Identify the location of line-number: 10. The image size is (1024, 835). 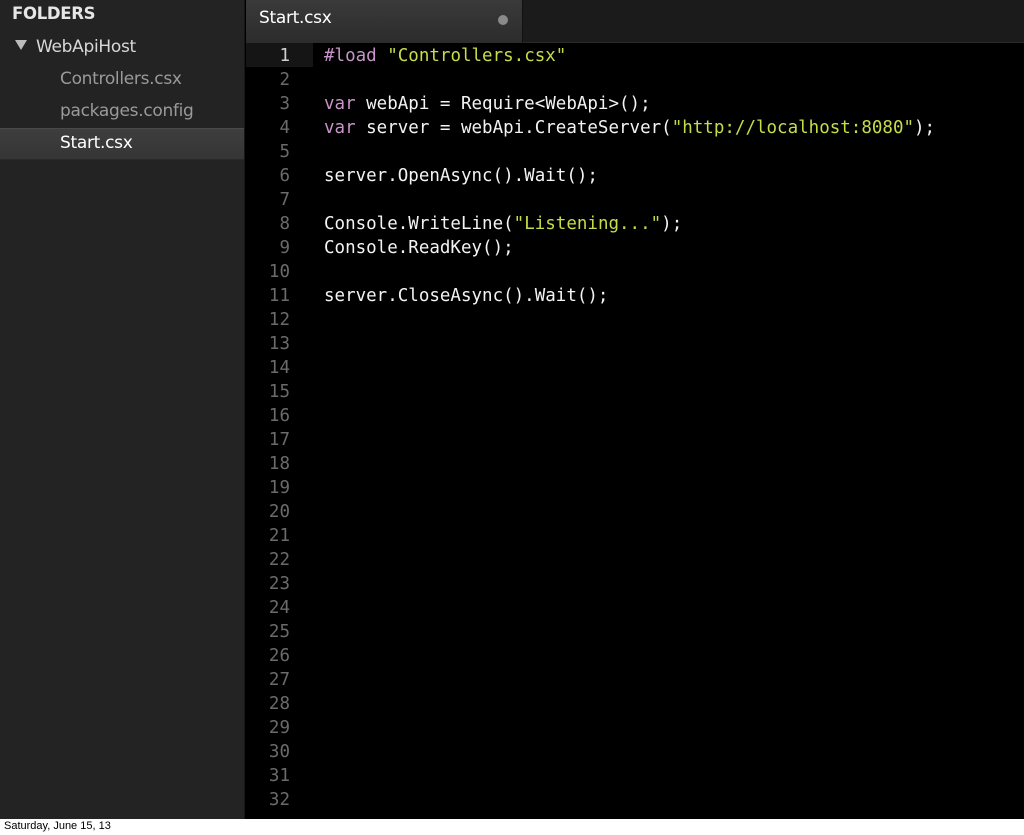
(279, 272).